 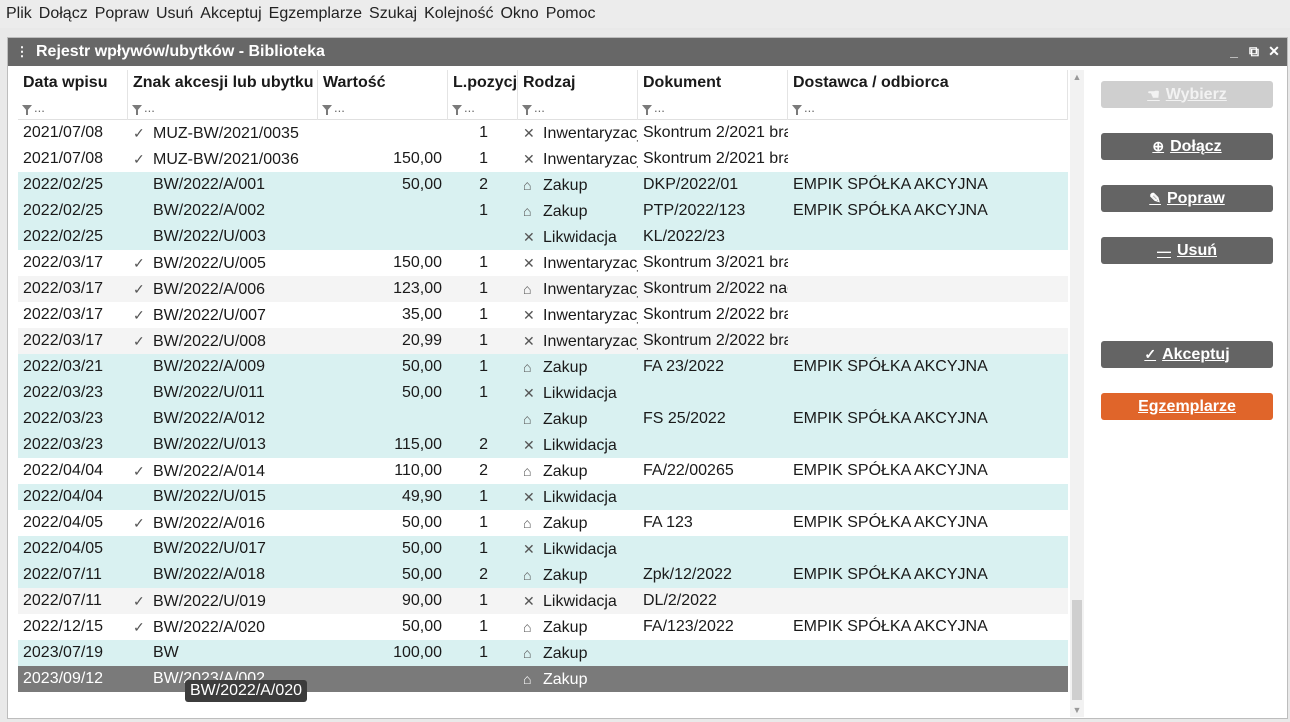 I want to click on table-row: 2023/07/19 BW 100,00 1 ⌂ Zakup, so click(x=543, y=653).